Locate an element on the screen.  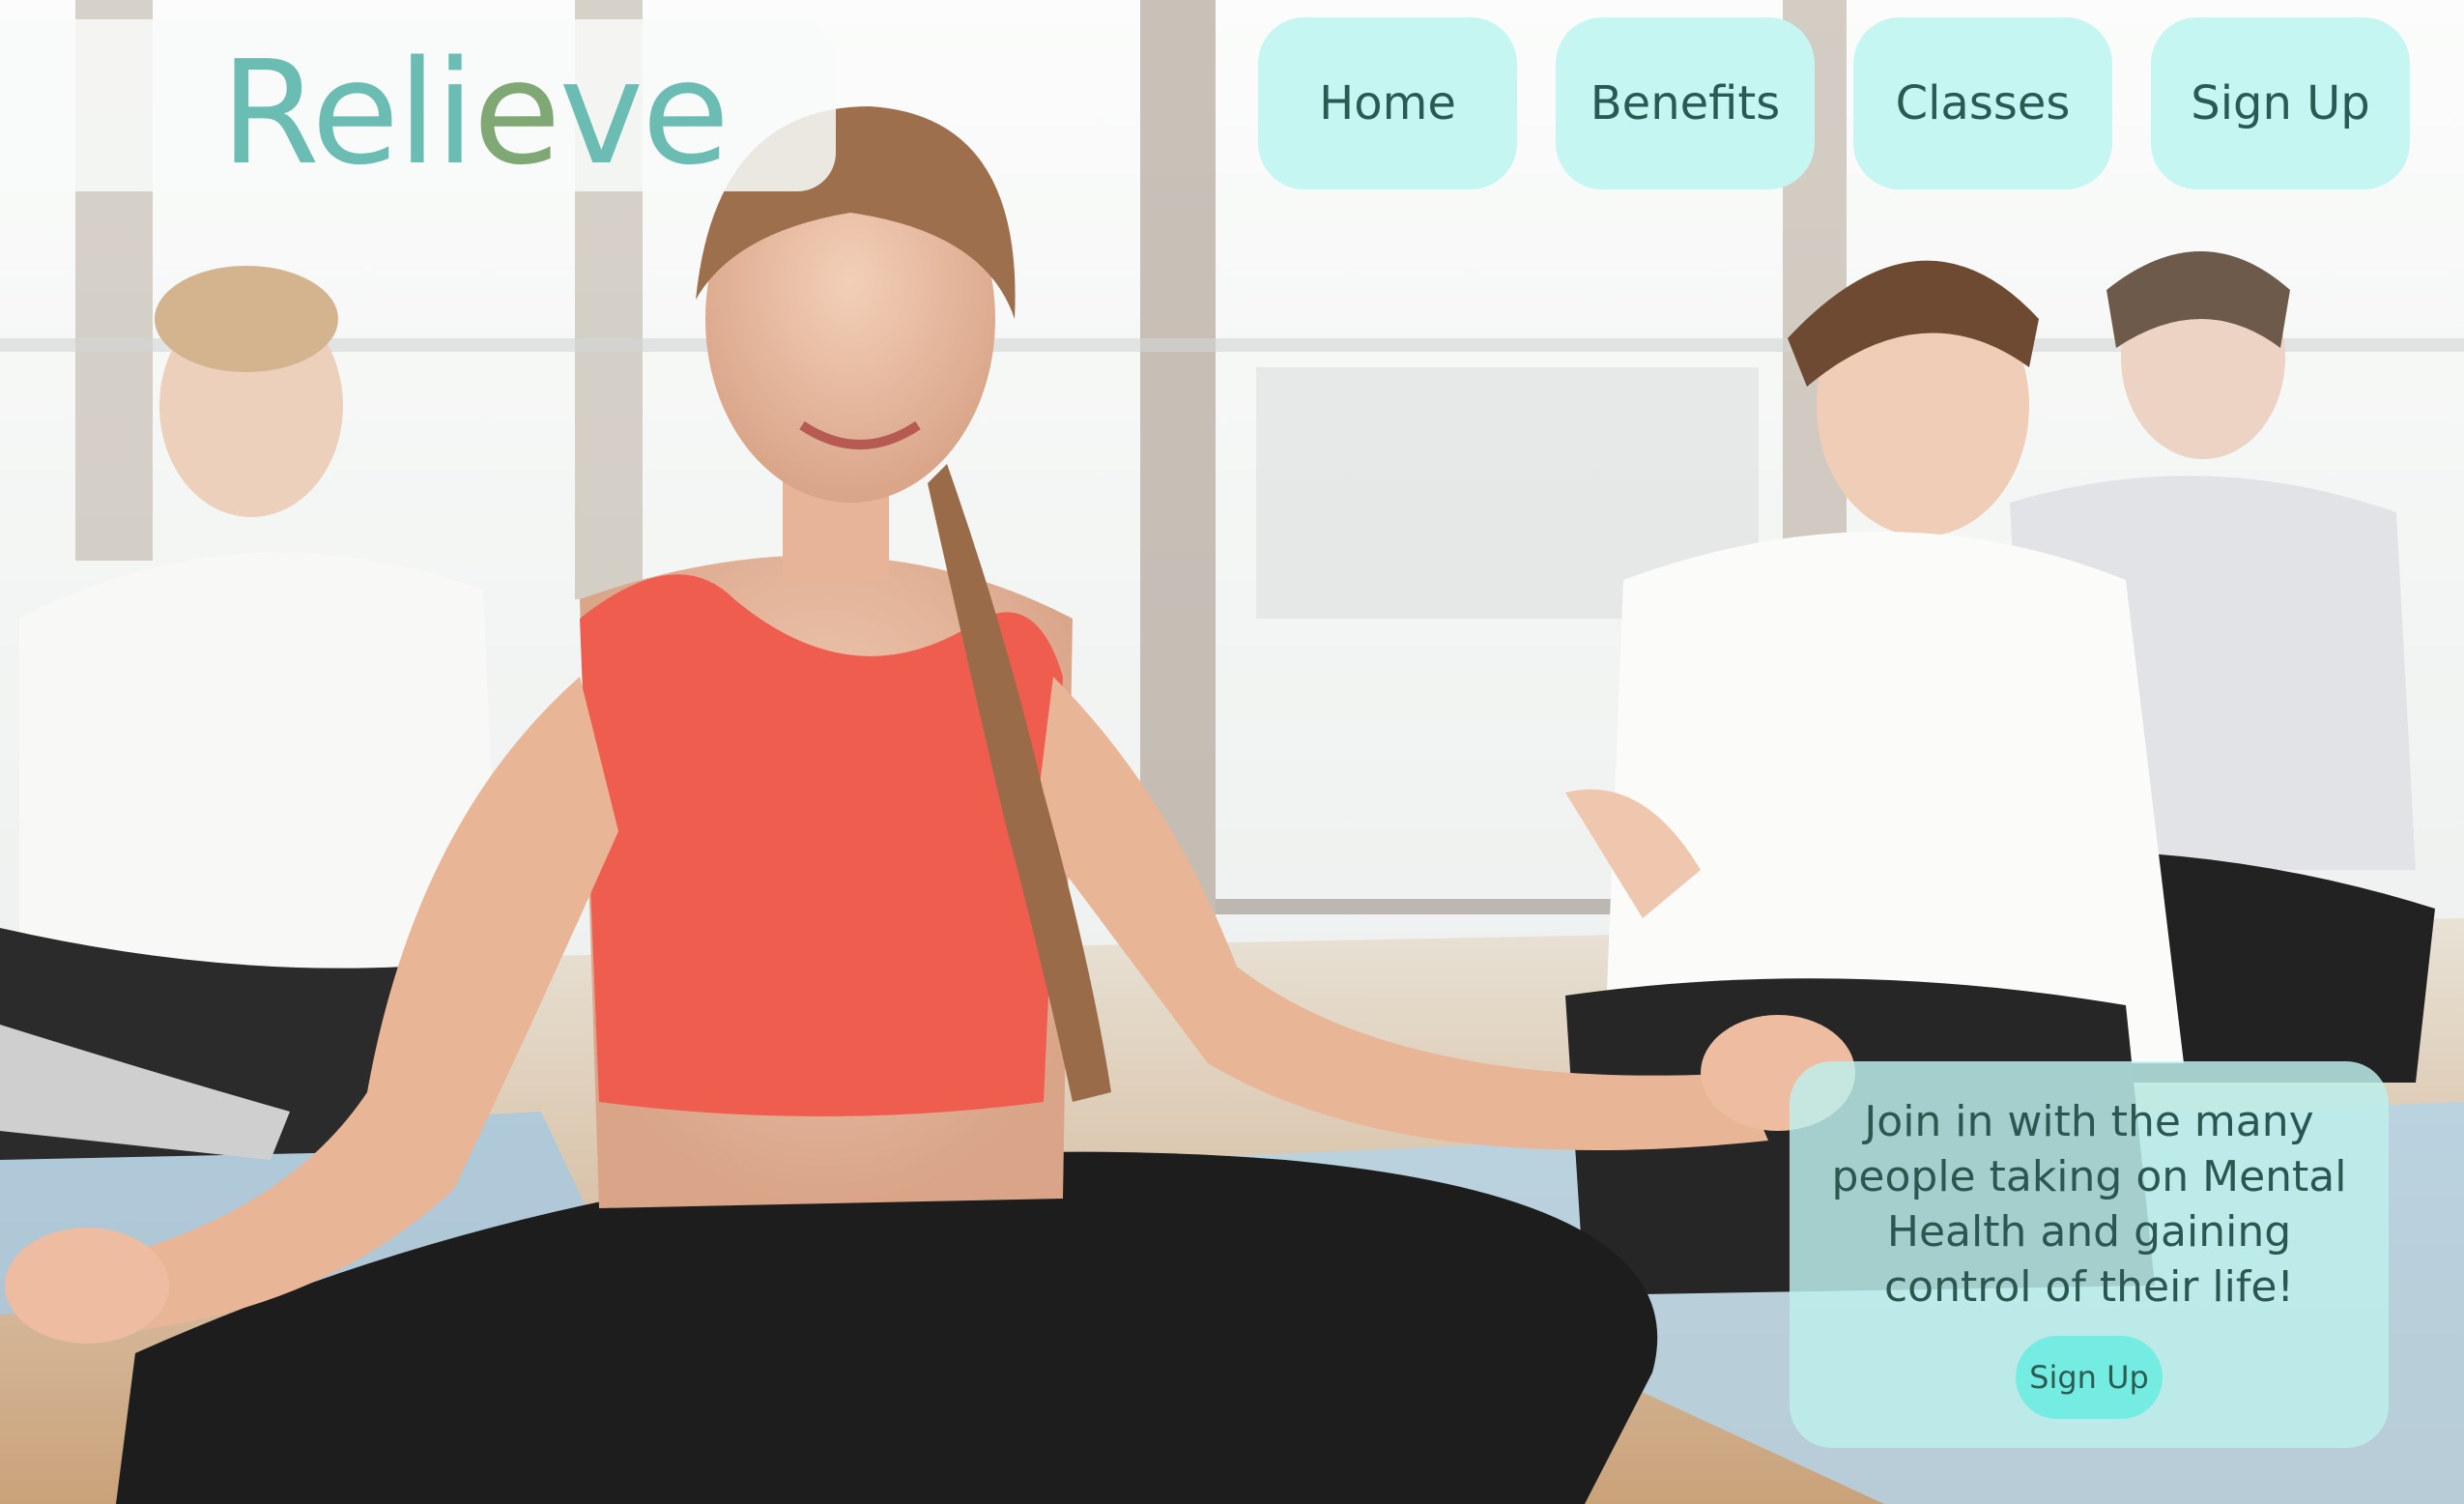
main-nav: Home Benefits Classes Sign Up is located at coordinates (1834, 103).